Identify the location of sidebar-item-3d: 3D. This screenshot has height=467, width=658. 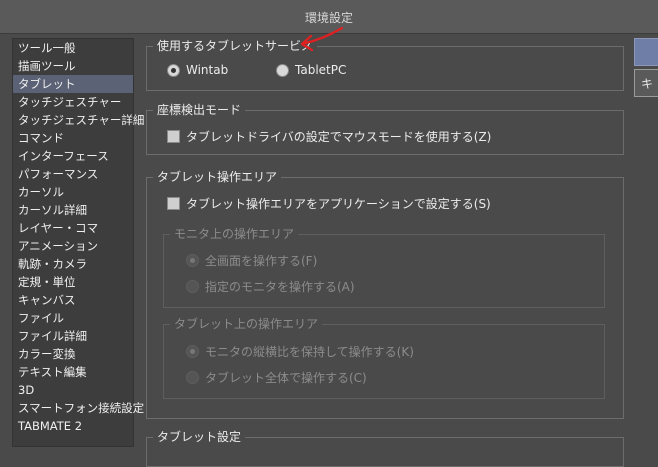
(73, 390).